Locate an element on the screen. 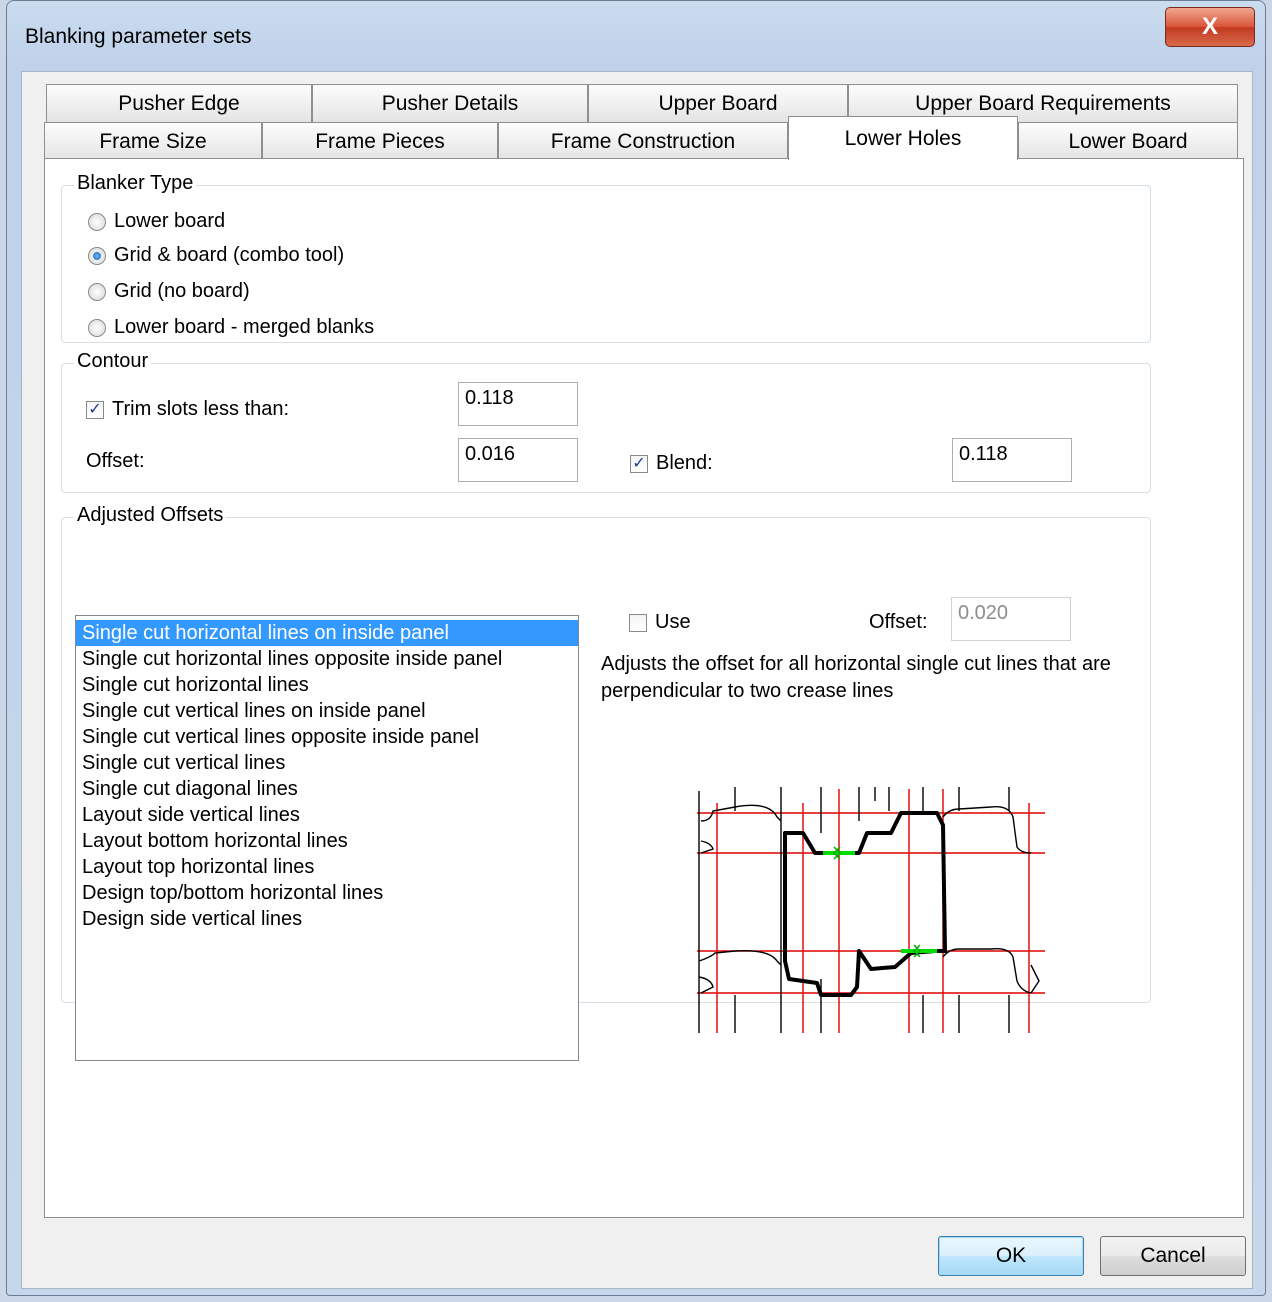  blend-checkbox: ✓ Blend: is located at coordinates (671, 463).